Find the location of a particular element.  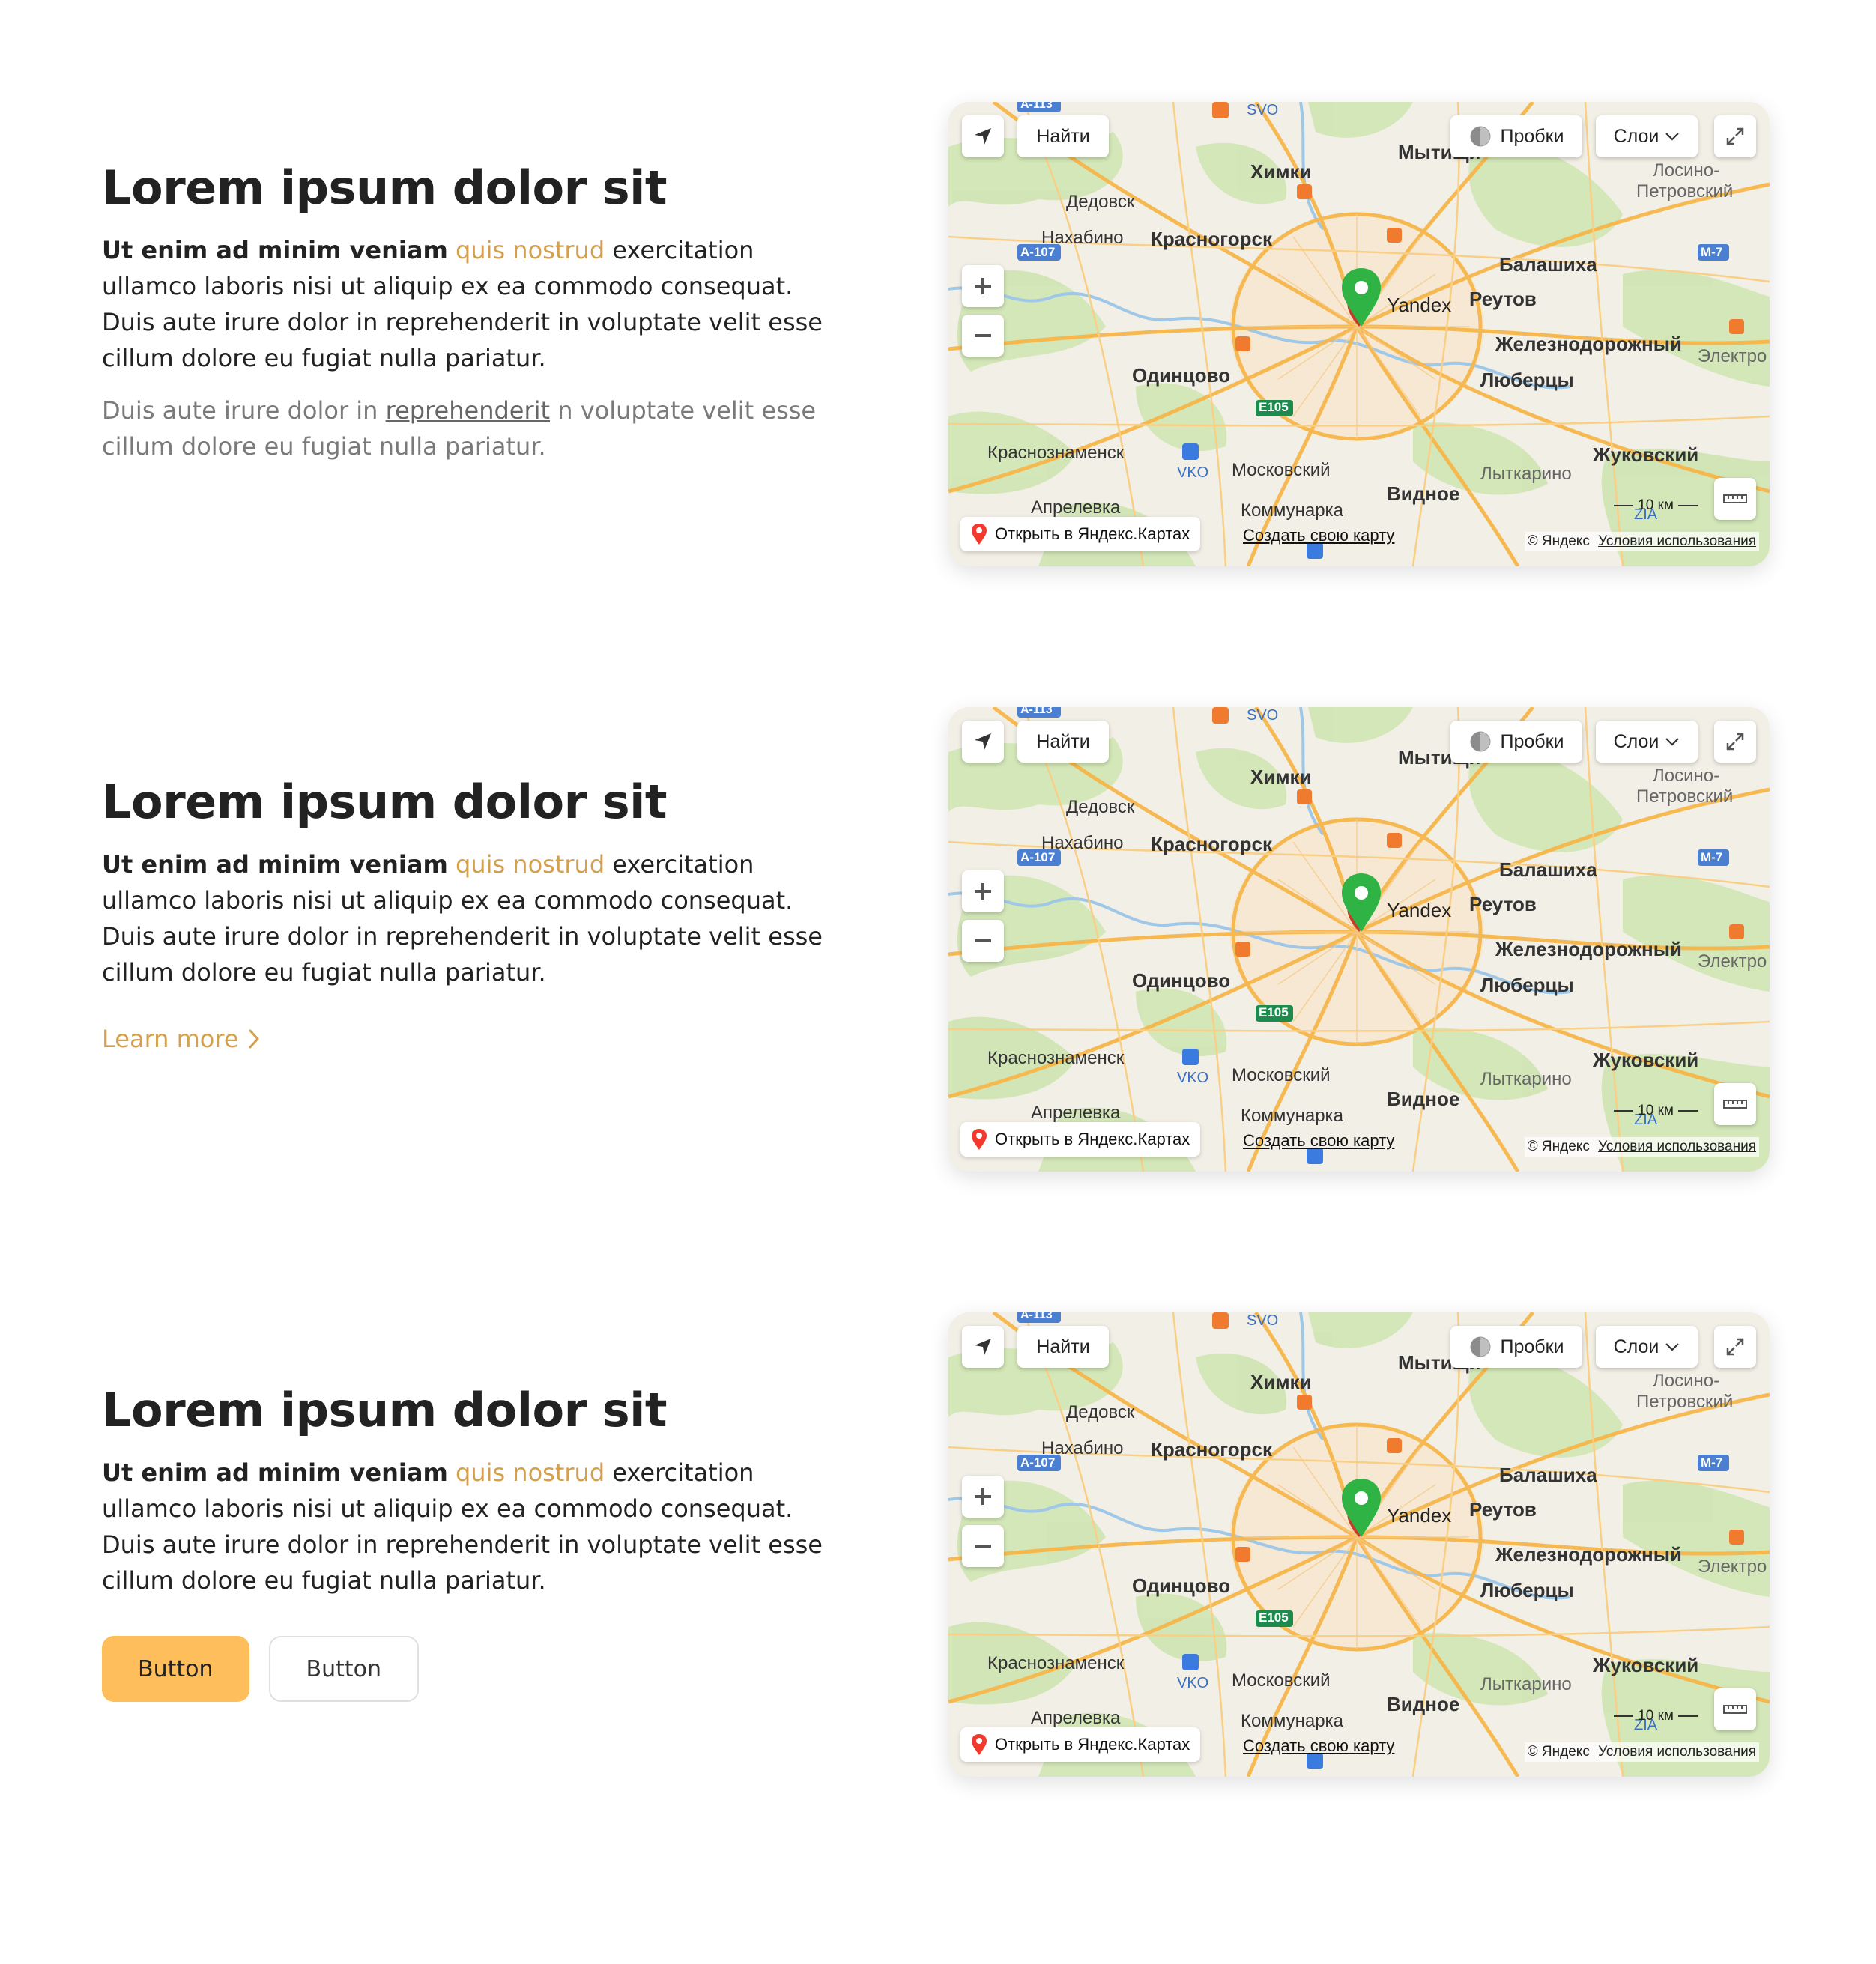

secondary-button: Button is located at coordinates (344, 1669).